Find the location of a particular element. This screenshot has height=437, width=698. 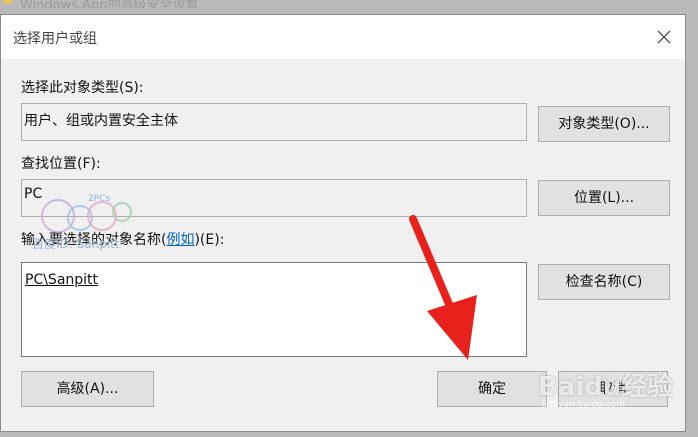

parent-window-title-text: Windows.App的高级安全设置 is located at coordinates (109, 4).